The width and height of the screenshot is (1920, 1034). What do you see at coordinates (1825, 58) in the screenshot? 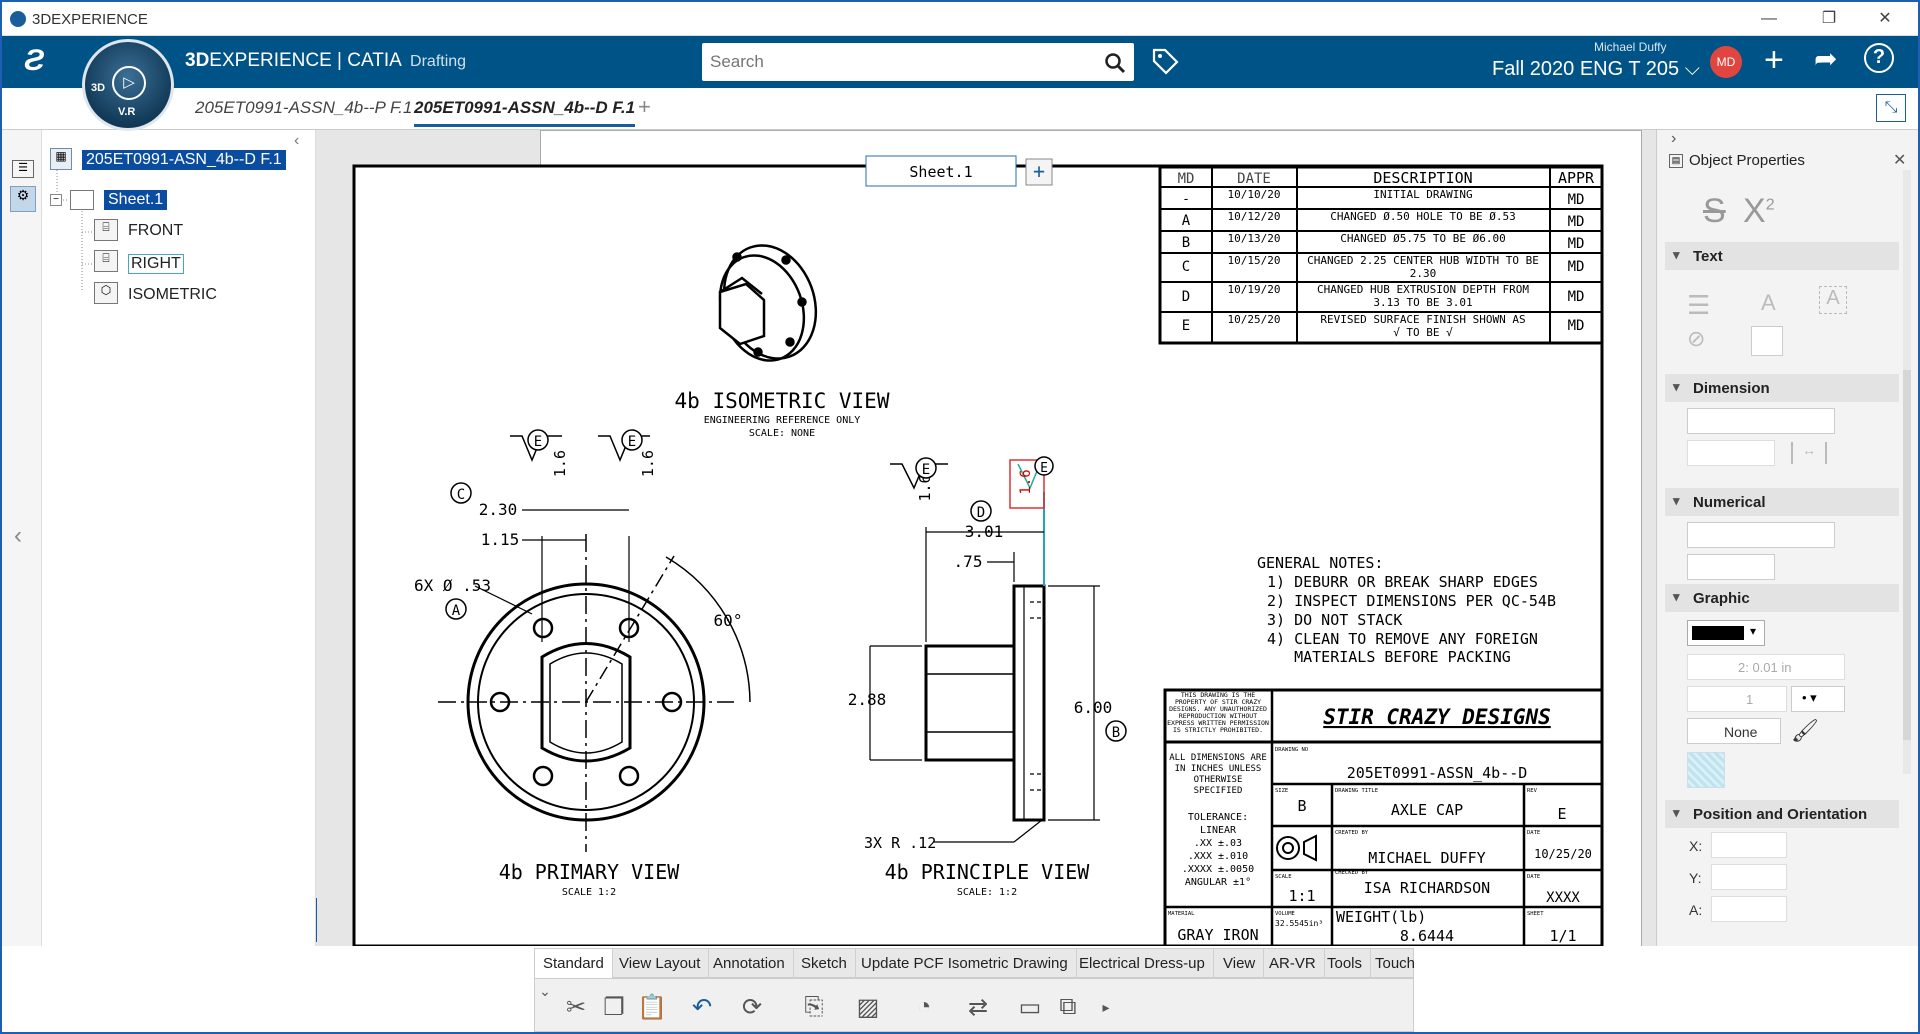
I see `share-icon: ➦` at bounding box center [1825, 58].